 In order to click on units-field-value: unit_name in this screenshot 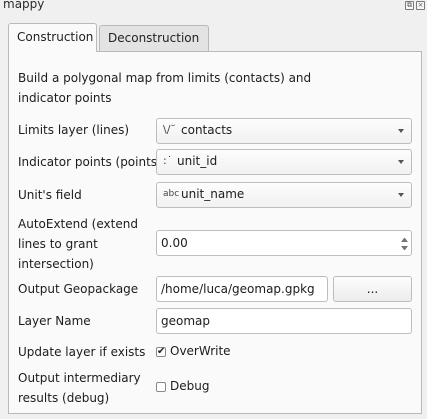, I will do `click(213, 194)`.